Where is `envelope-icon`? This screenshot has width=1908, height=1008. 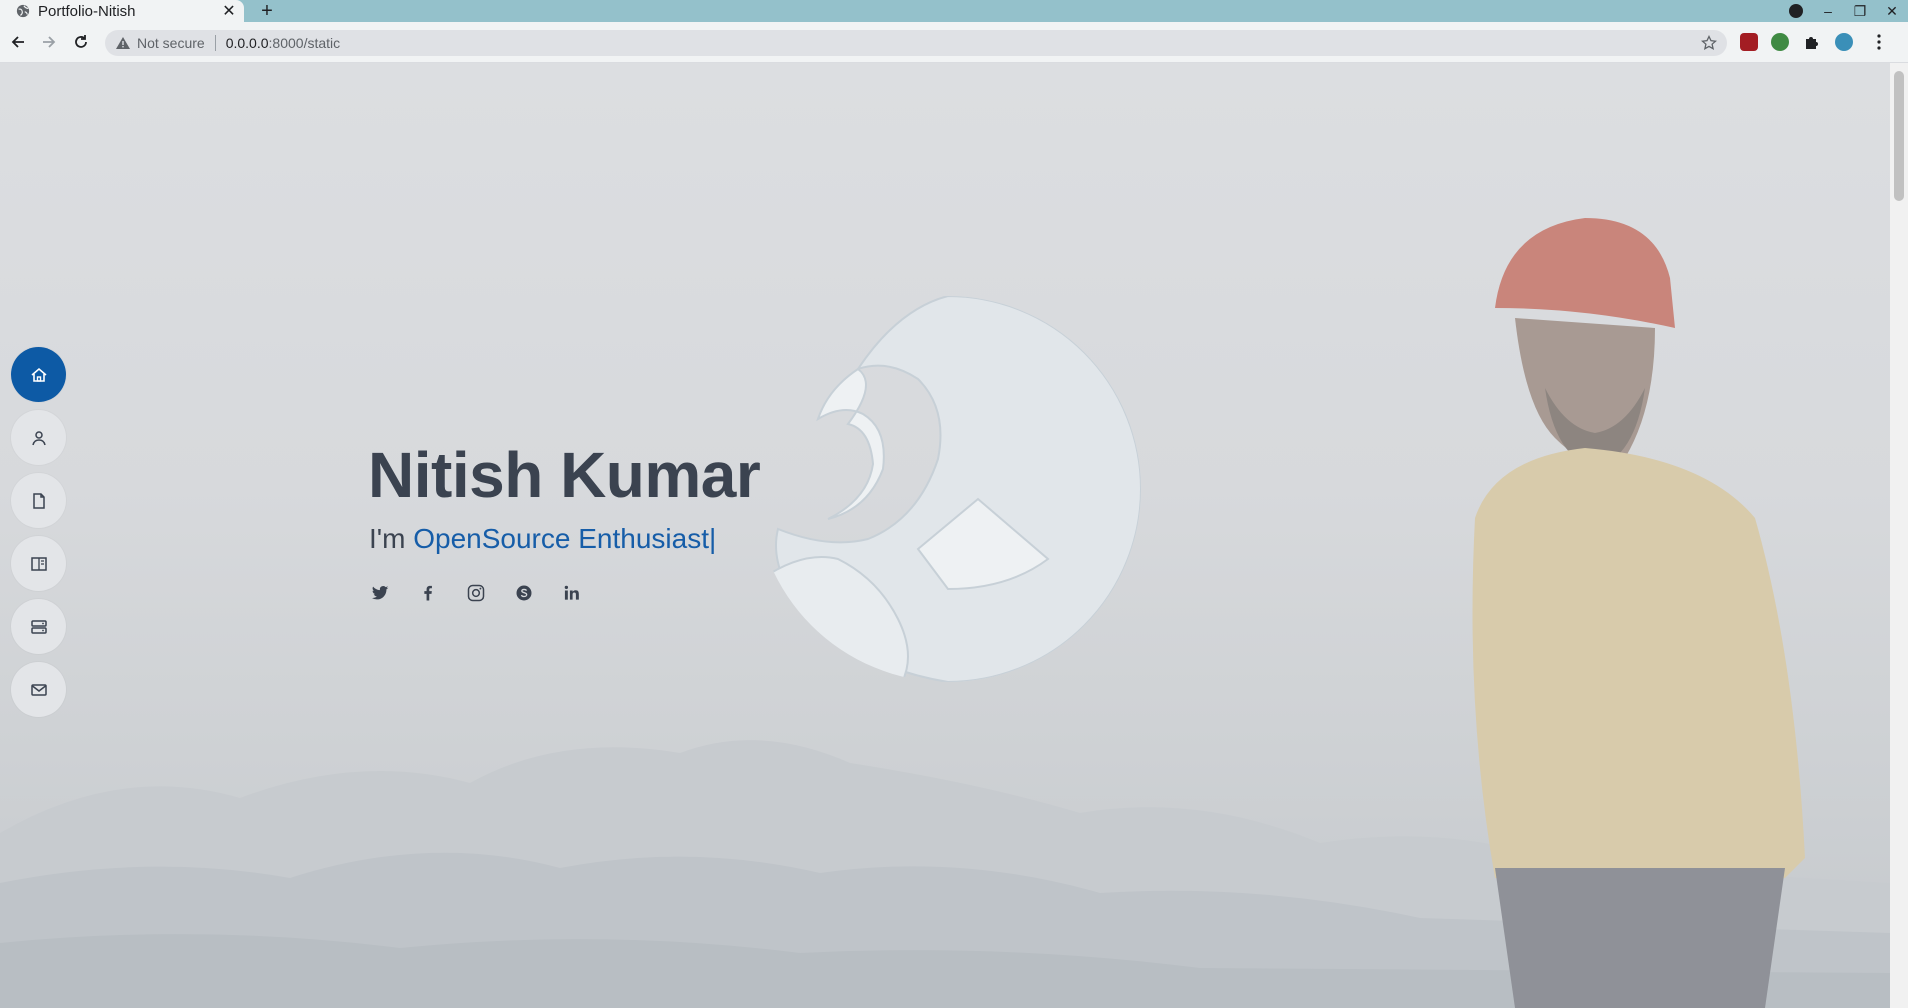
envelope-icon is located at coordinates (38, 689).